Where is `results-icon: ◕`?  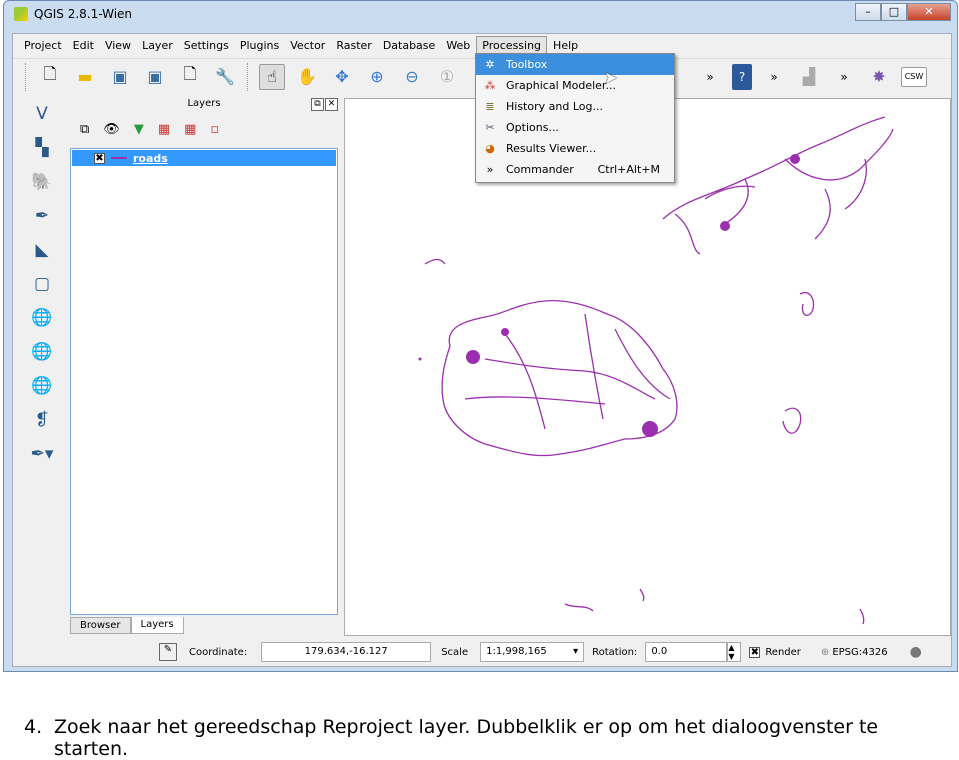
results-icon: ◕ is located at coordinates (490, 148).